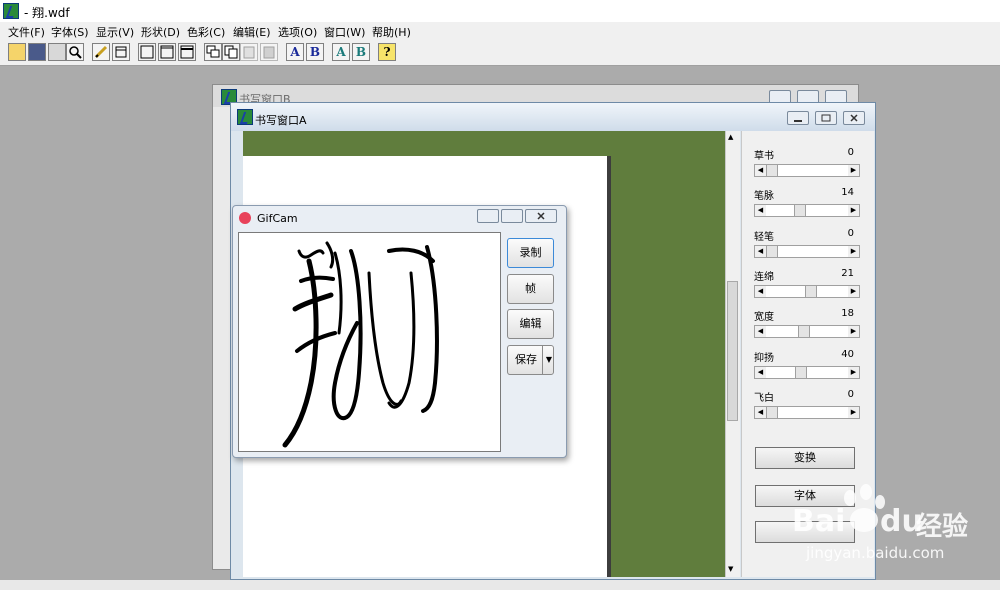  Describe the element at coordinates (26, 32) in the screenshot. I see `menu-file: 文件(F)` at that location.